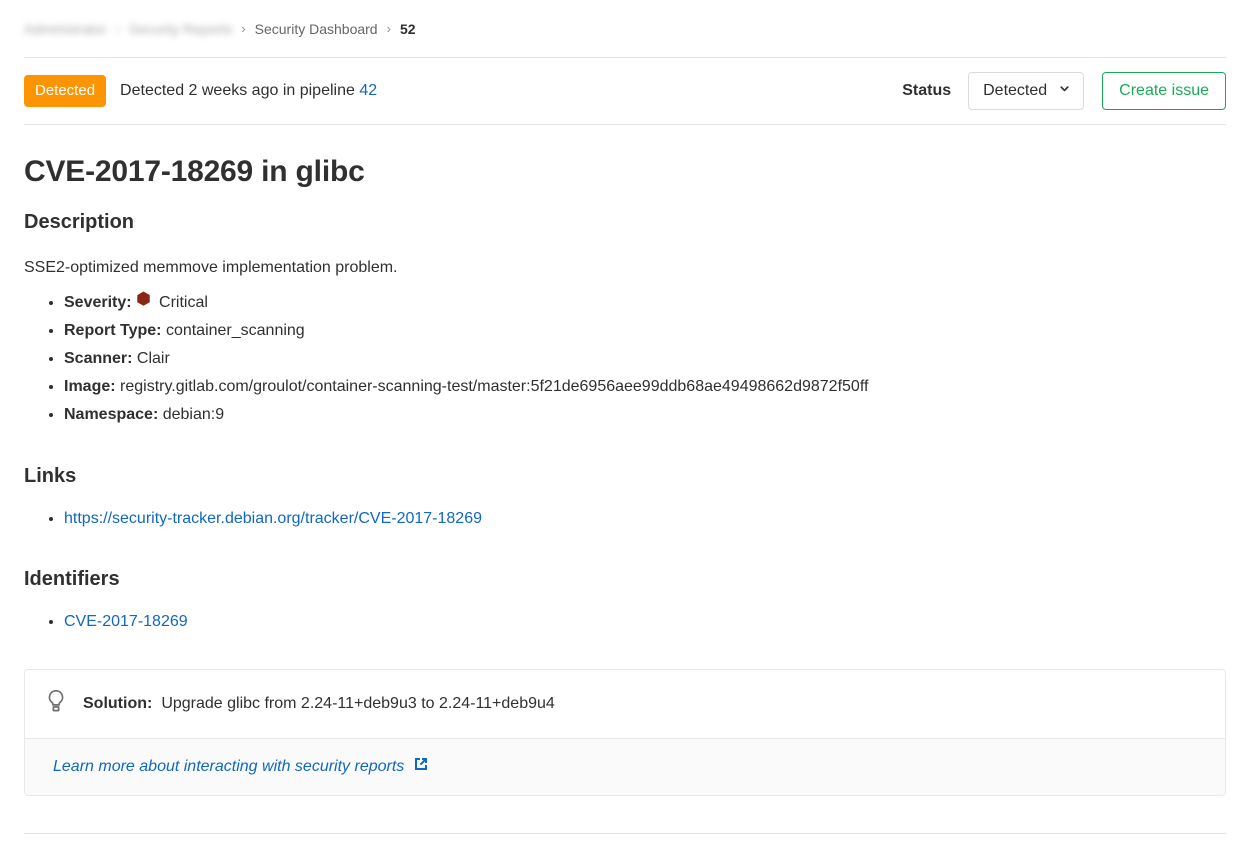 Image resolution: width=1250 pixels, height=862 pixels. What do you see at coordinates (126, 621) in the screenshot?
I see `identifier-cve-link: CVE-2017-18269` at bounding box center [126, 621].